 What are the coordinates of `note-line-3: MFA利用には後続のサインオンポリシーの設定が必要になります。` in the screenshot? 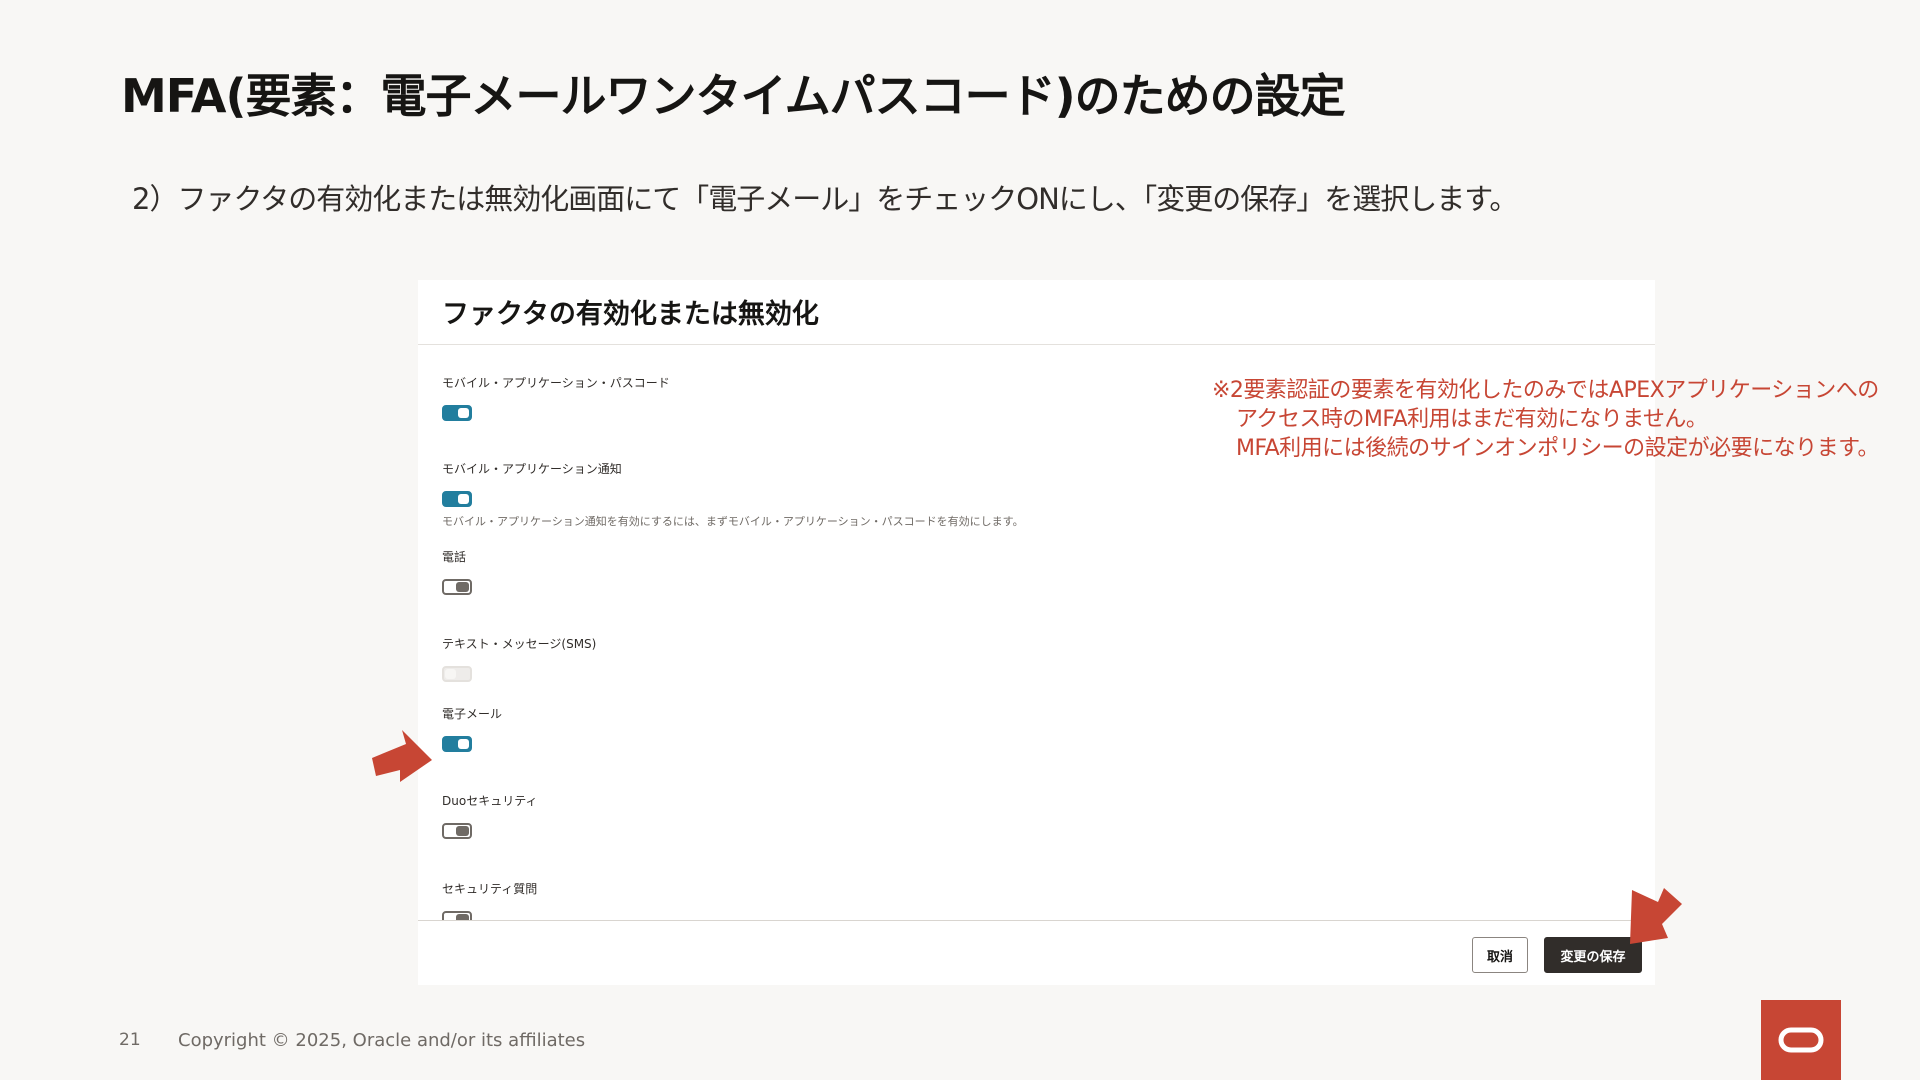 It's located at (1557, 448).